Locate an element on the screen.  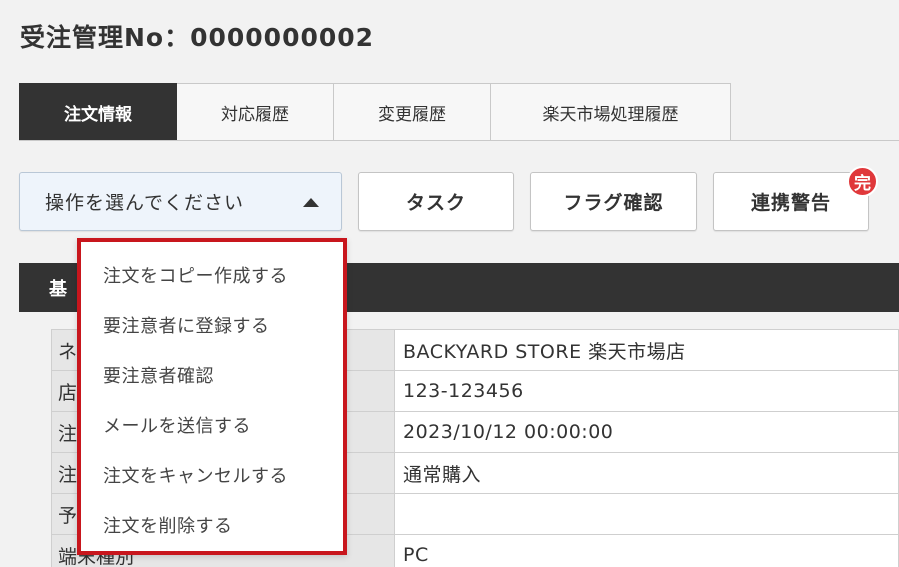
menu-item-register-caution: 要注意者に登録する is located at coordinates (212, 325).